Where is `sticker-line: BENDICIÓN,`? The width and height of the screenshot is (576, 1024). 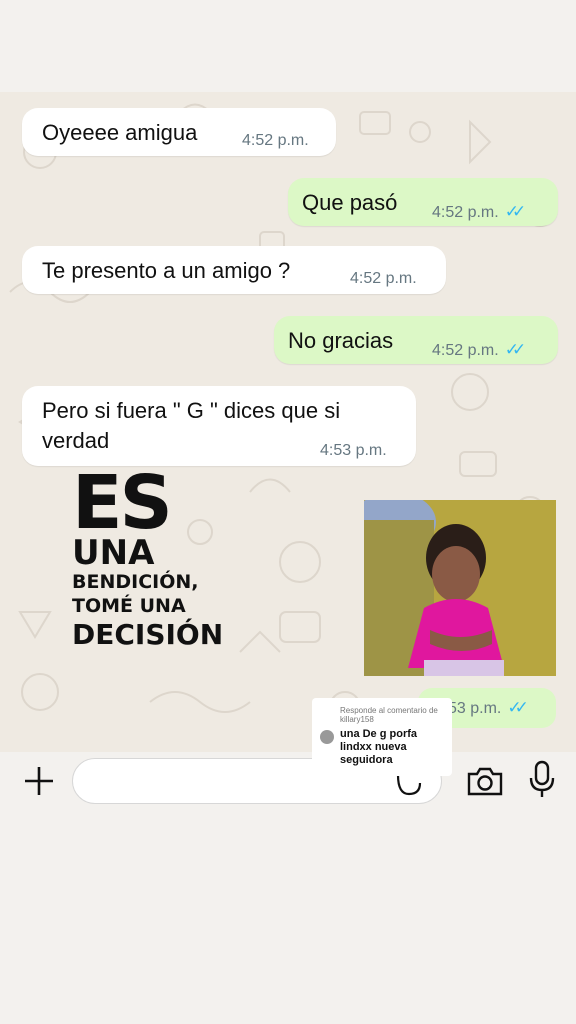
sticker-line: BENDICIÓN, is located at coordinates (135, 582).